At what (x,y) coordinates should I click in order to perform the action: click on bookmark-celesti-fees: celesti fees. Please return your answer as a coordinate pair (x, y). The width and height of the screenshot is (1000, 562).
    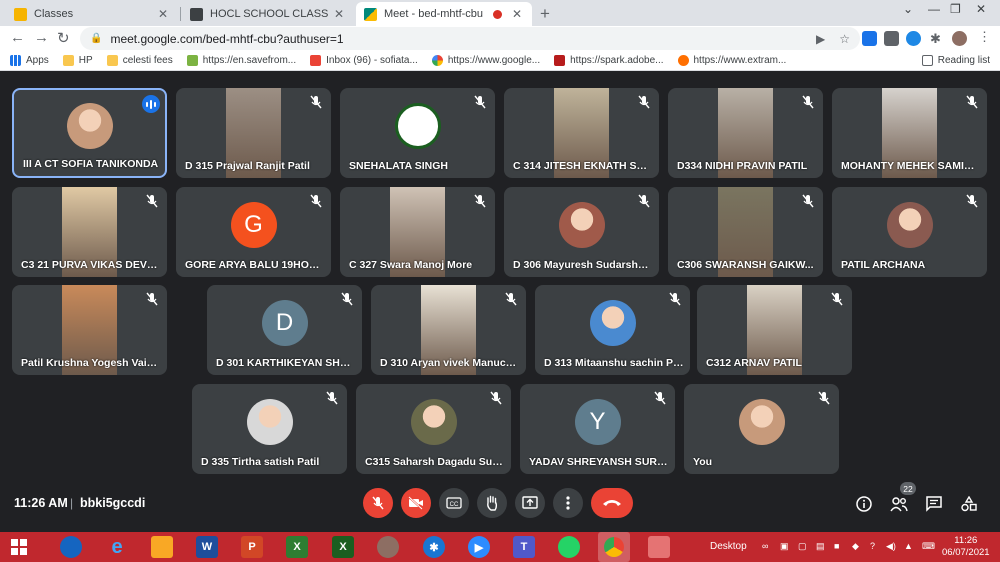
    Looking at the image, I should click on (139, 60).